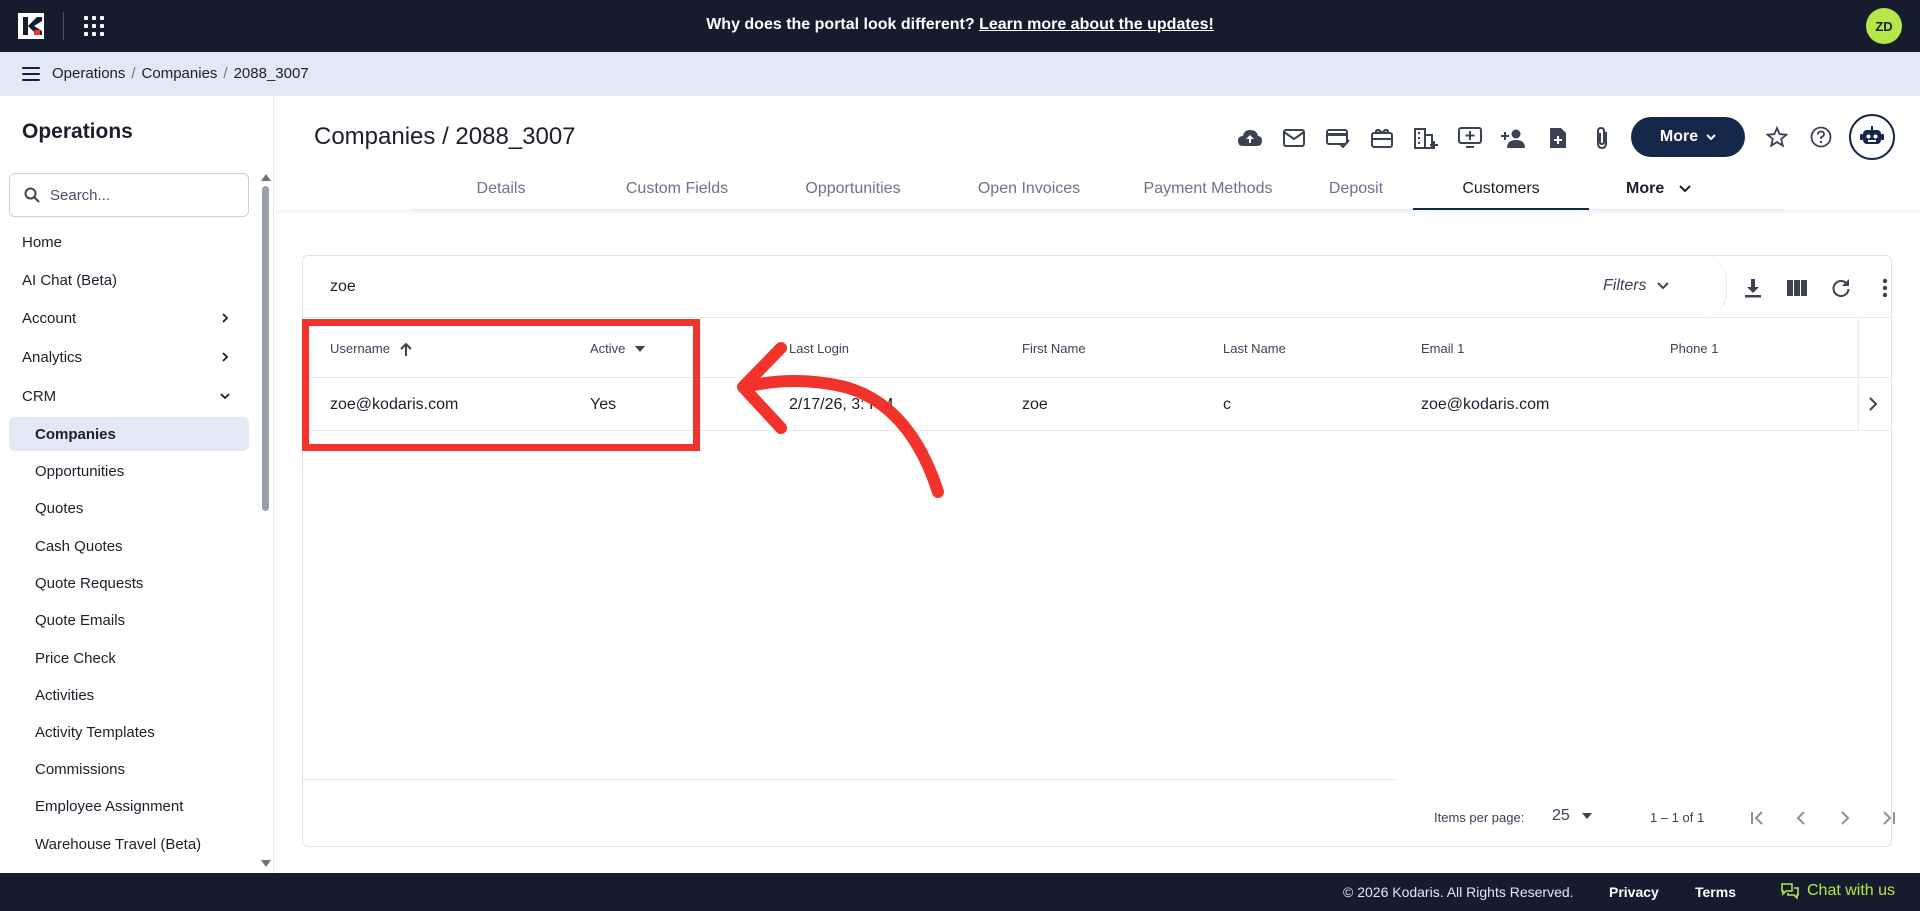 Image resolution: width=1920 pixels, height=911 pixels. What do you see at coordinates (1885, 288) in the screenshot?
I see `more-vert-icon` at bounding box center [1885, 288].